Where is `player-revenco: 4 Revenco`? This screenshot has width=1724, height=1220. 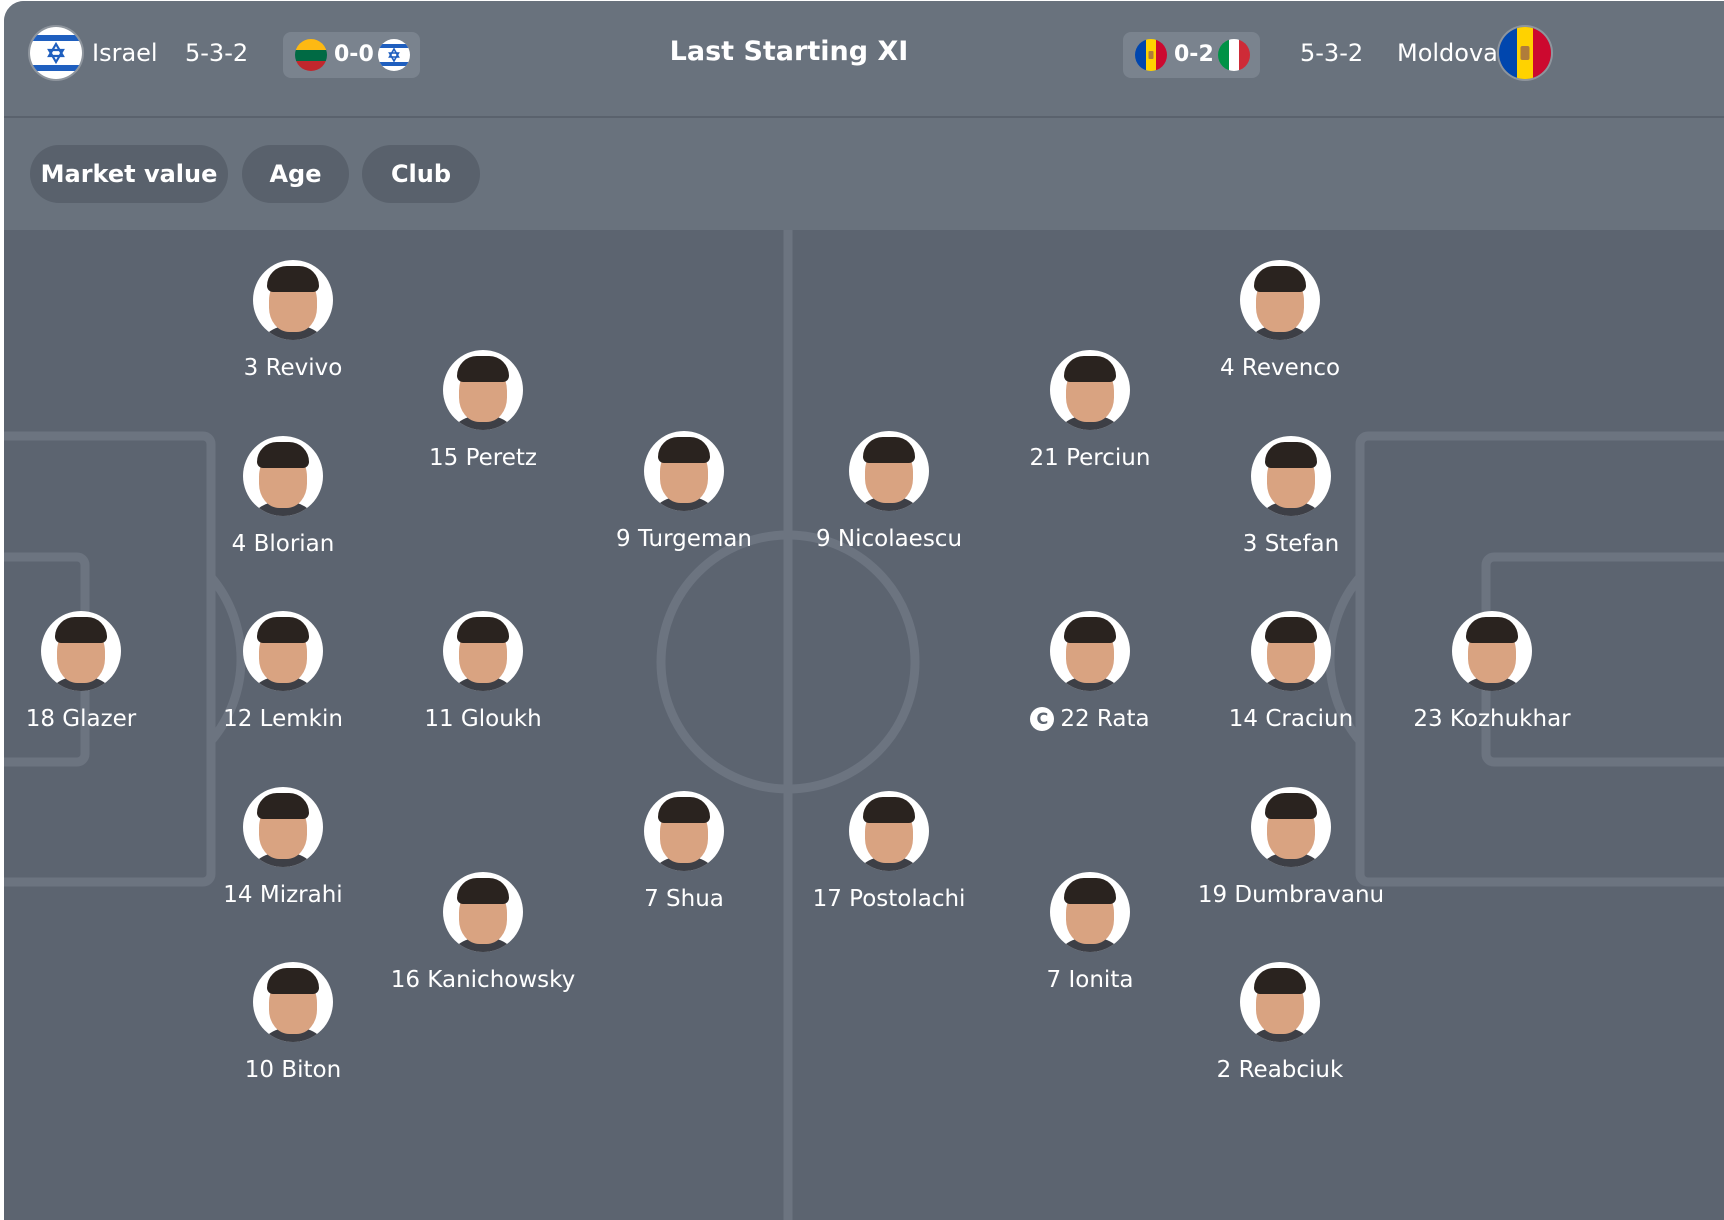
player-revenco: 4 Revenco is located at coordinates (1280, 321).